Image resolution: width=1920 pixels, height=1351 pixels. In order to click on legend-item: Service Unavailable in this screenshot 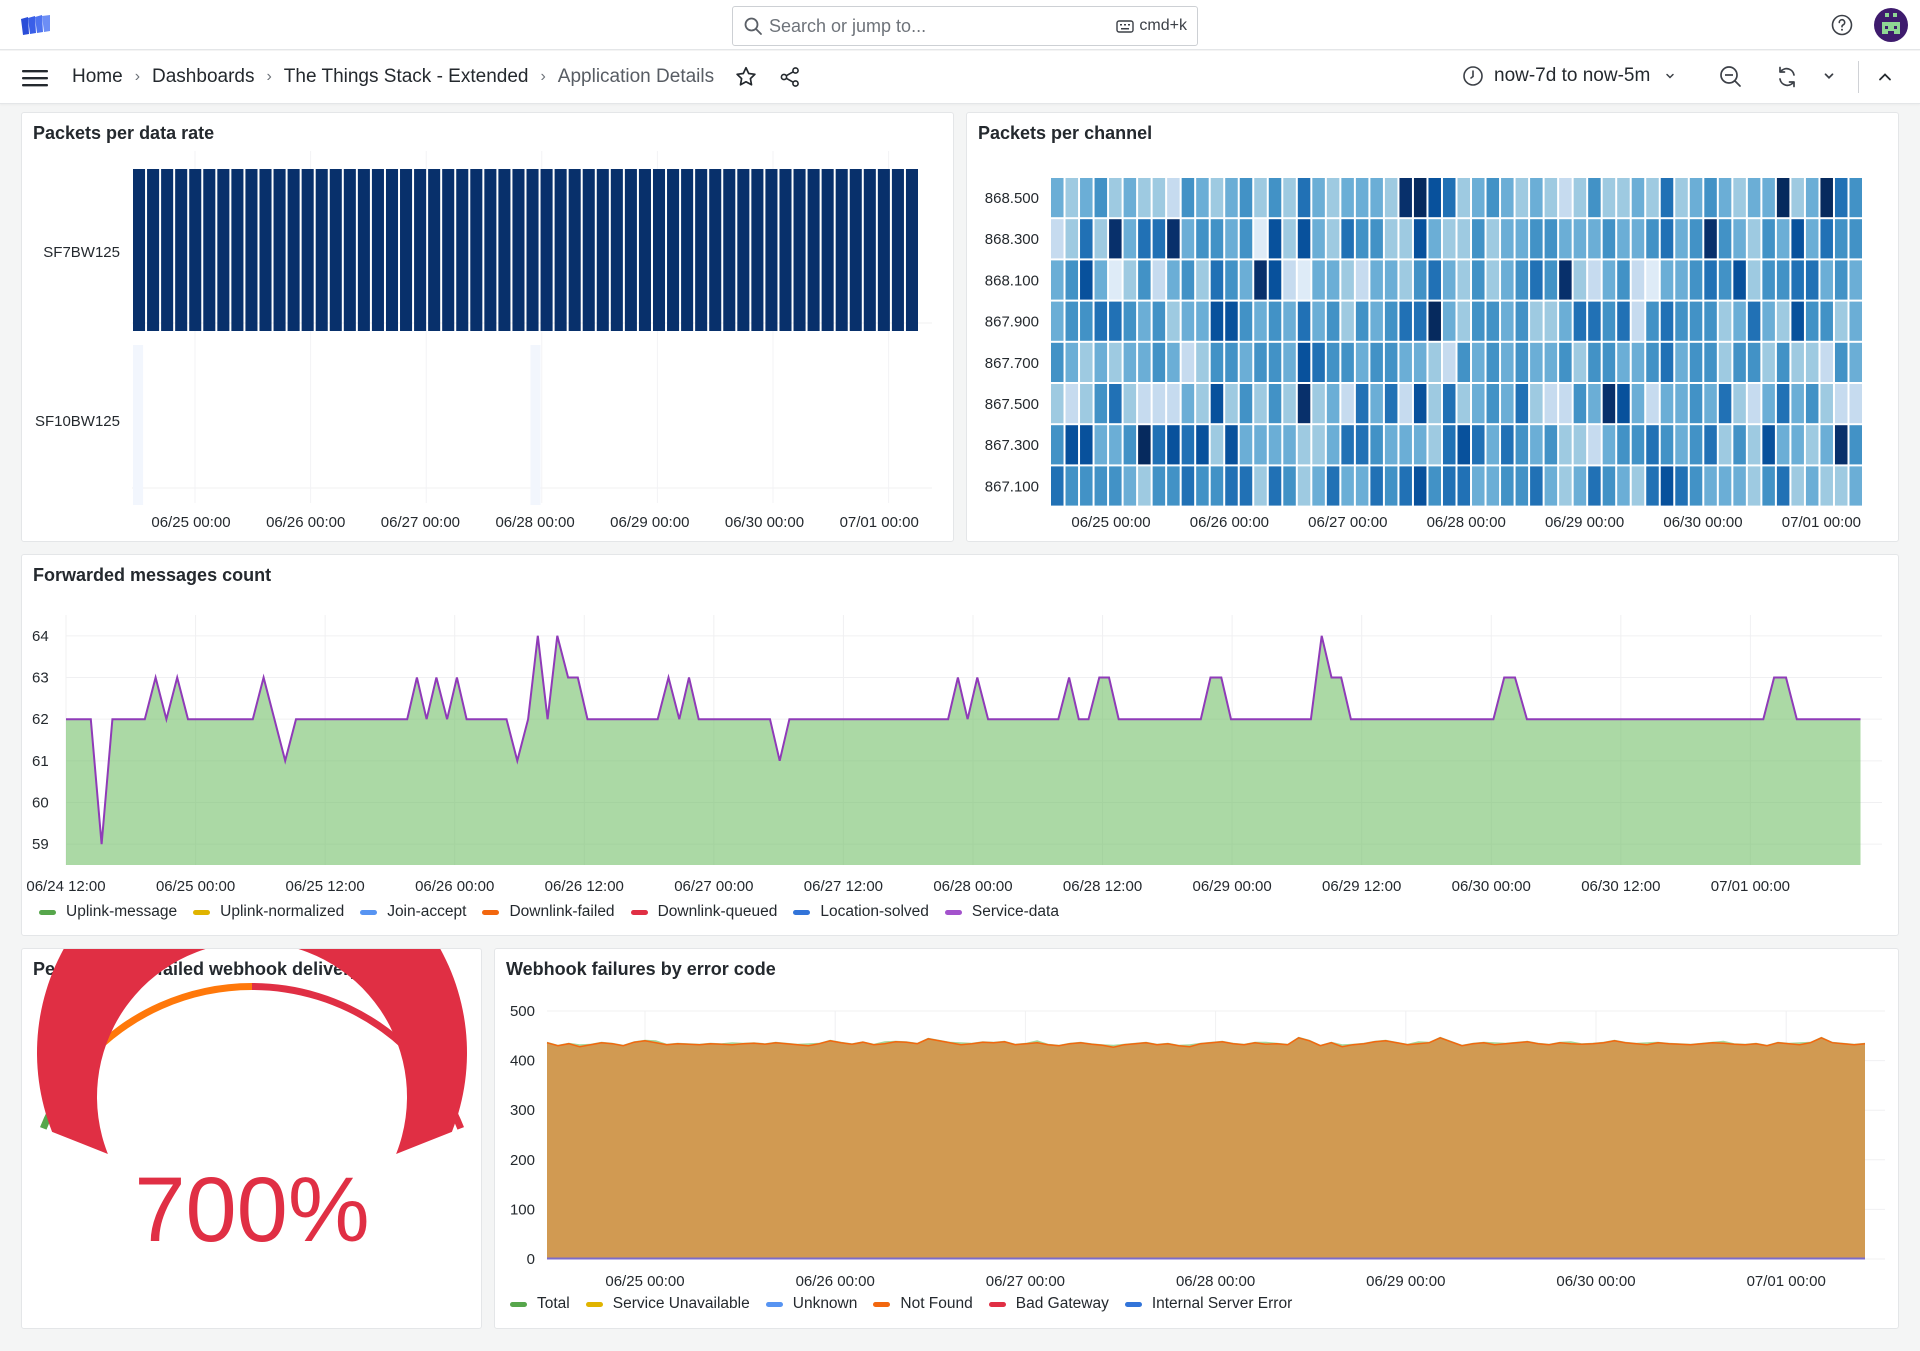, I will do `click(667, 1304)`.